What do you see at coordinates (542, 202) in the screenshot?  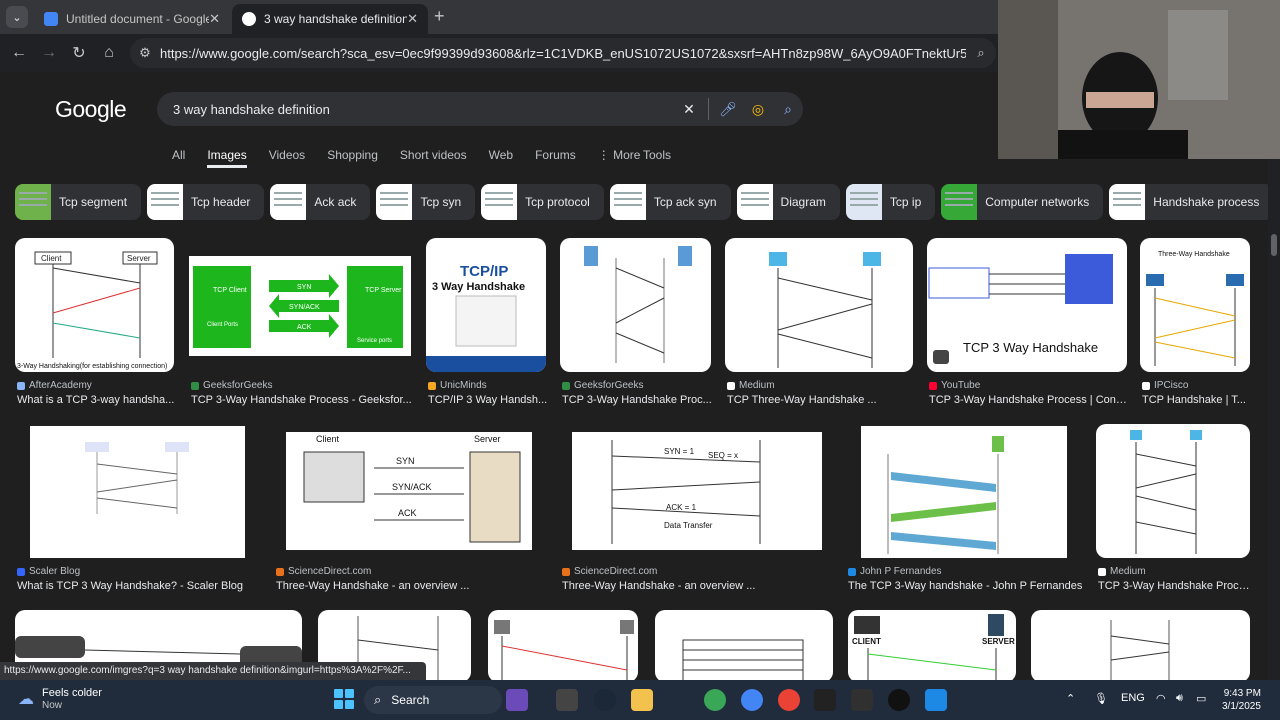 I see `chip-tcp-protocol: Tcp protocol` at bounding box center [542, 202].